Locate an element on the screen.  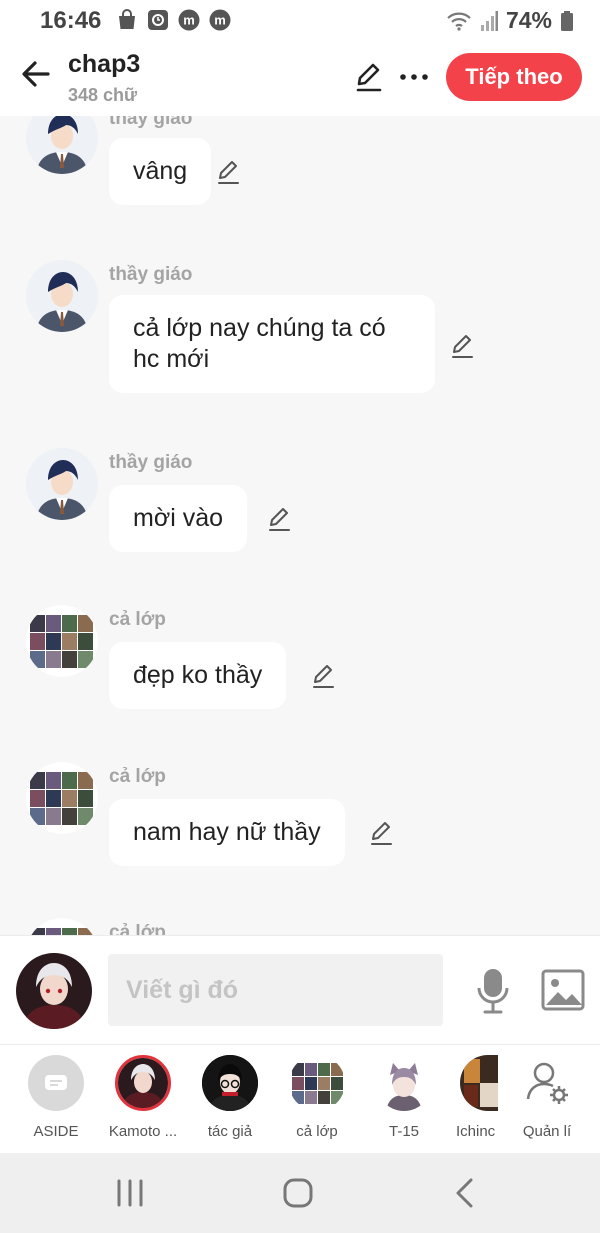
status-time: 16:46 is located at coordinates (71, 20).